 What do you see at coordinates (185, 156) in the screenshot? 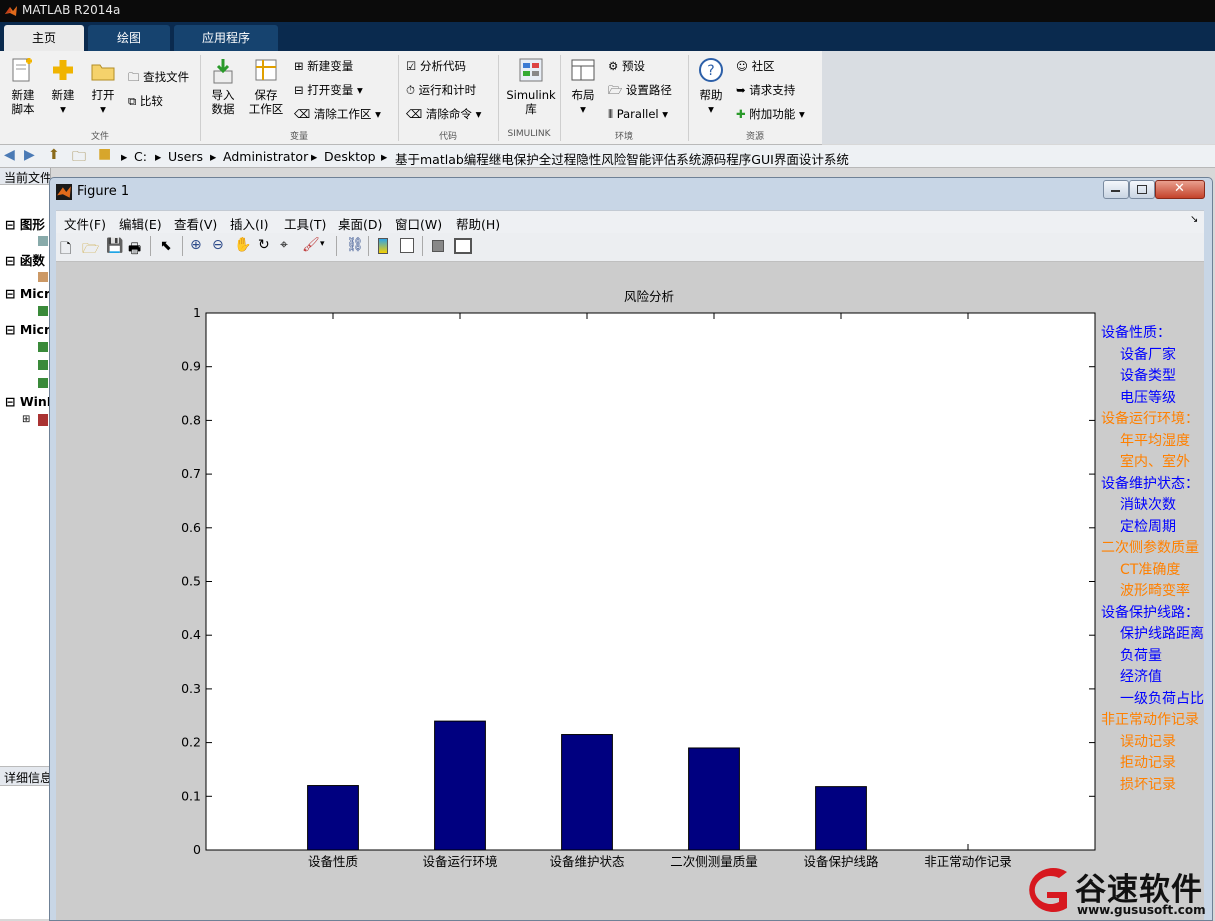
I see `path-segment: Users` at bounding box center [185, 156].